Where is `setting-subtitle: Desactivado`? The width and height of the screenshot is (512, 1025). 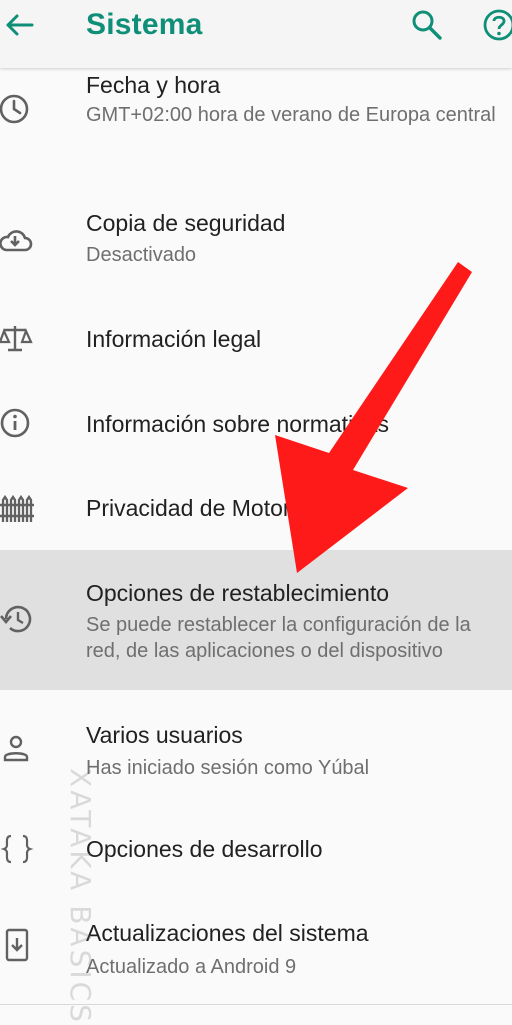
setting-subtitle: Desactivado is located at coordinates (141, 255).